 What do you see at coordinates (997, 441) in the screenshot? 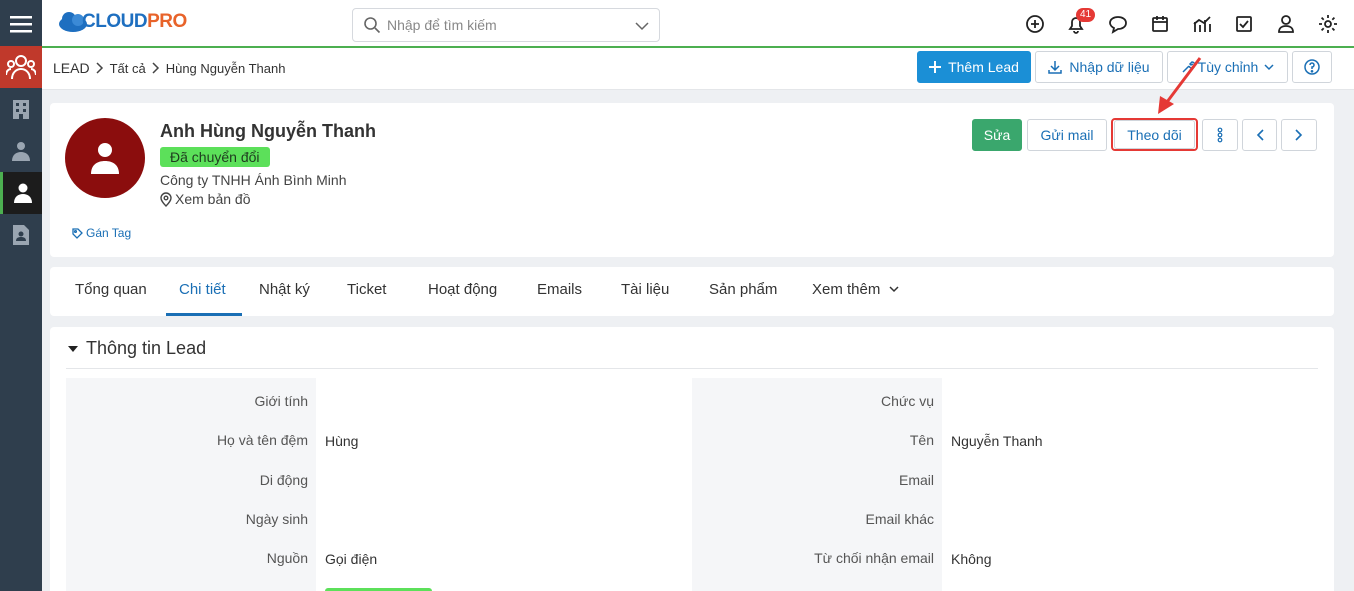
I see `field-value: Nguyễn Thanh` at bounding box center [997, 441].